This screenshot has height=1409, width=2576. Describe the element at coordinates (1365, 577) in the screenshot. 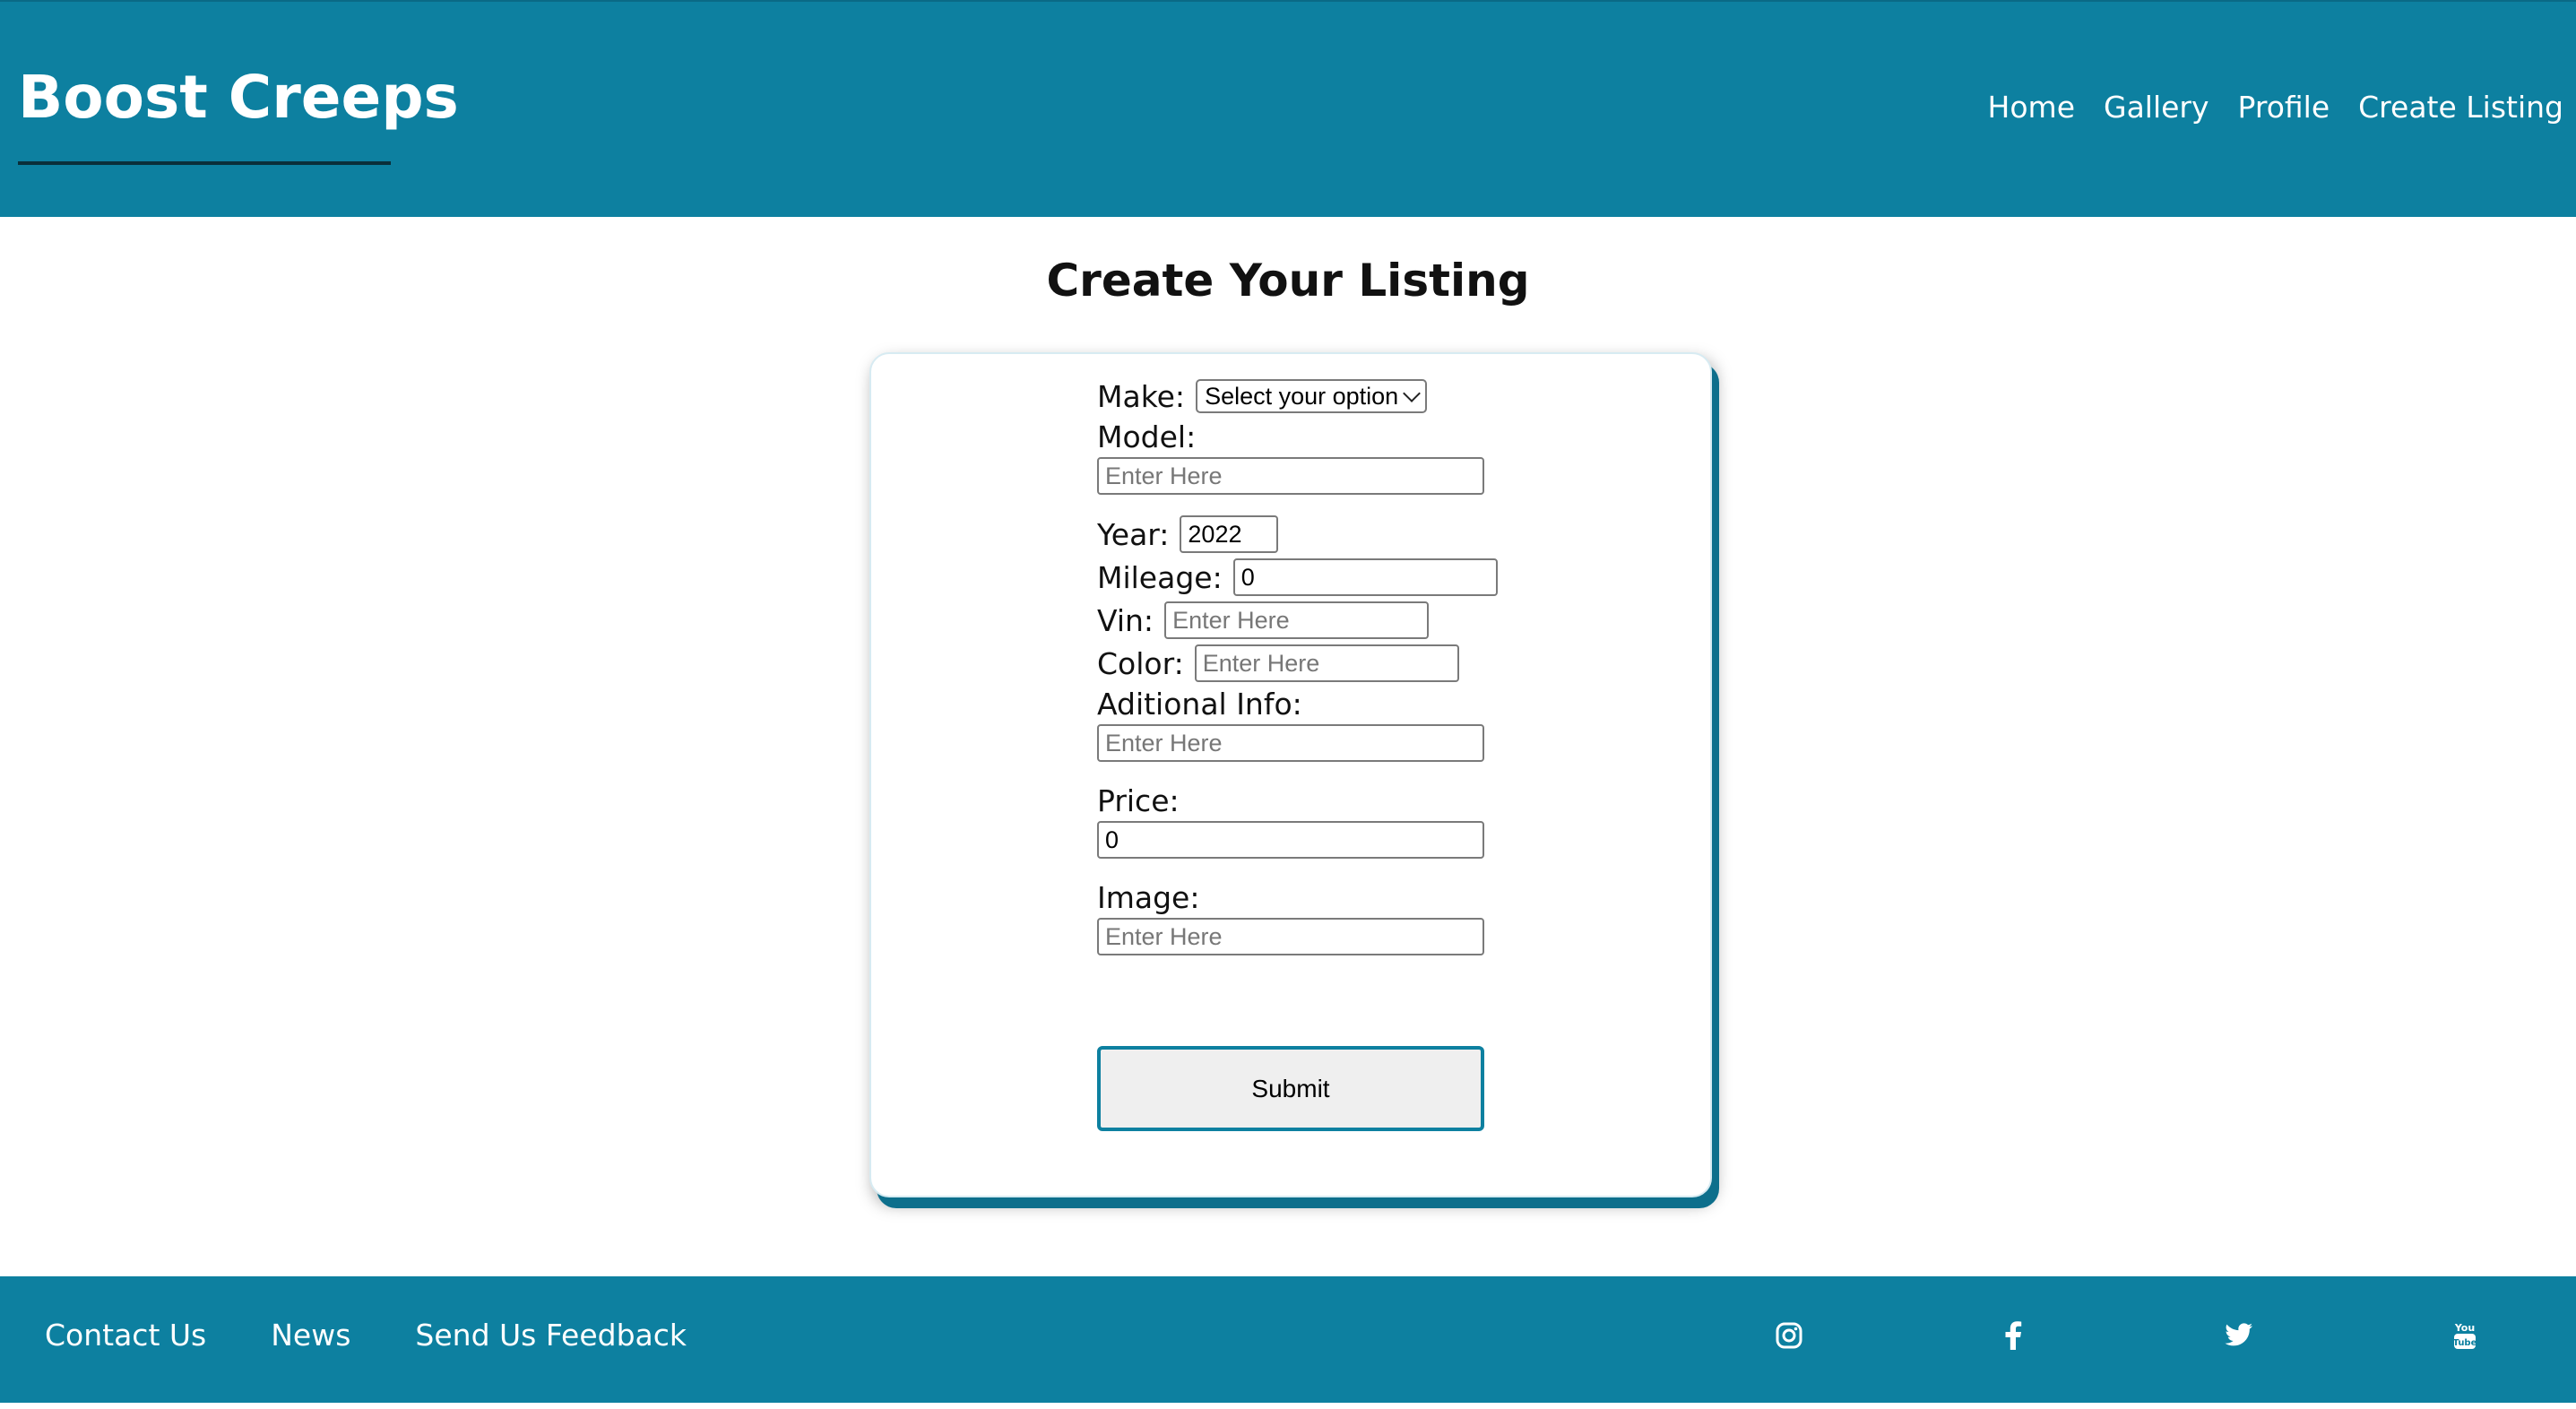

I see `mileage-input: 0` at that location.